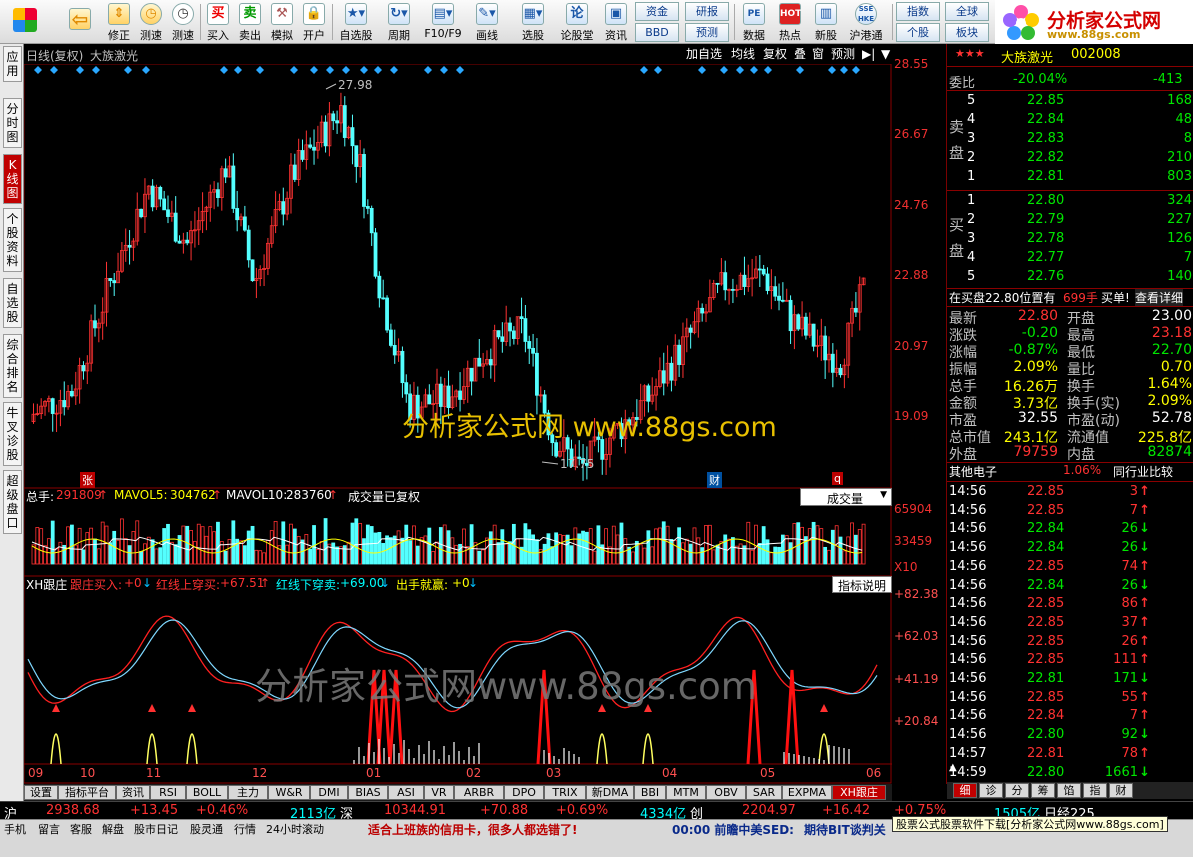 The width and height of the screenshot is (1193, 857). Describe the element at coordinates (295, 830) in the screenshot. I see `news-24h-button: 24小时滚动` at that location.